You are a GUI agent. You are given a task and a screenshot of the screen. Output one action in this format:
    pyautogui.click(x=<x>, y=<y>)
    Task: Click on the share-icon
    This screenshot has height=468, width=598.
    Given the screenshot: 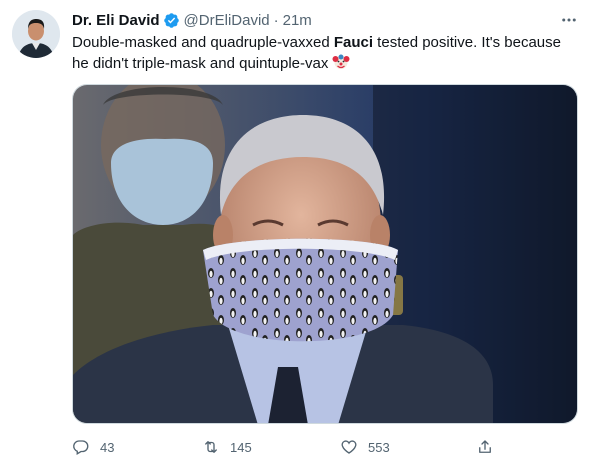 What is the action you would take?
    pyautogui.click(x=485, y=447)
    